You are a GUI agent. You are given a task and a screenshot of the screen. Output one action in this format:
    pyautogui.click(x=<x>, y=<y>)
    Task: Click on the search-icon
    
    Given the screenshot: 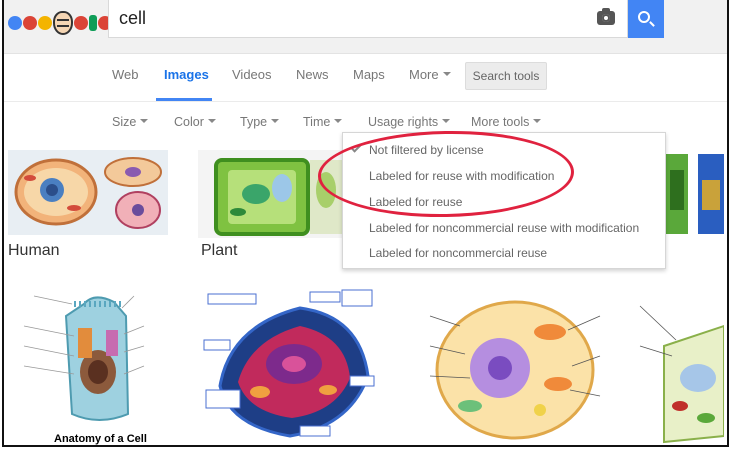 What is the action you would take?
    pyautogui.click(x=644, y=17)
    